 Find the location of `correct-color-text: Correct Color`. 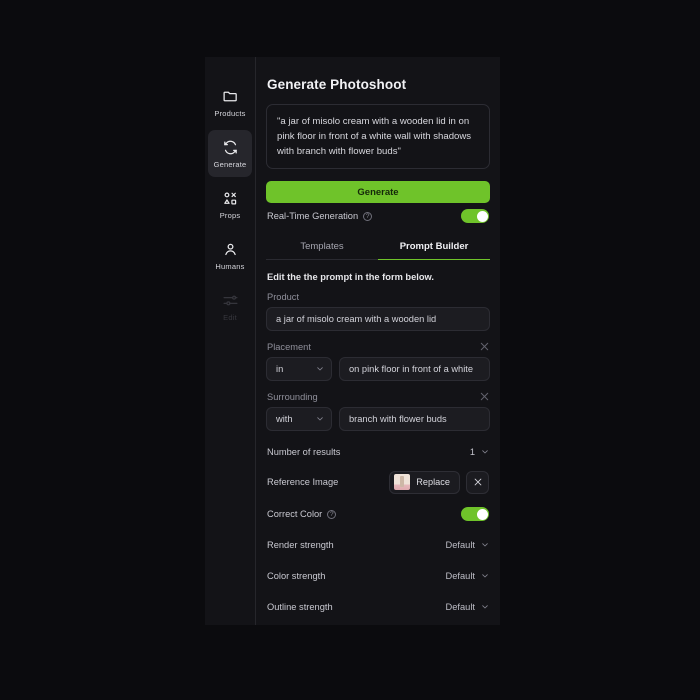

correct-color-text: Correct Color is located at coordinates (295, 514).